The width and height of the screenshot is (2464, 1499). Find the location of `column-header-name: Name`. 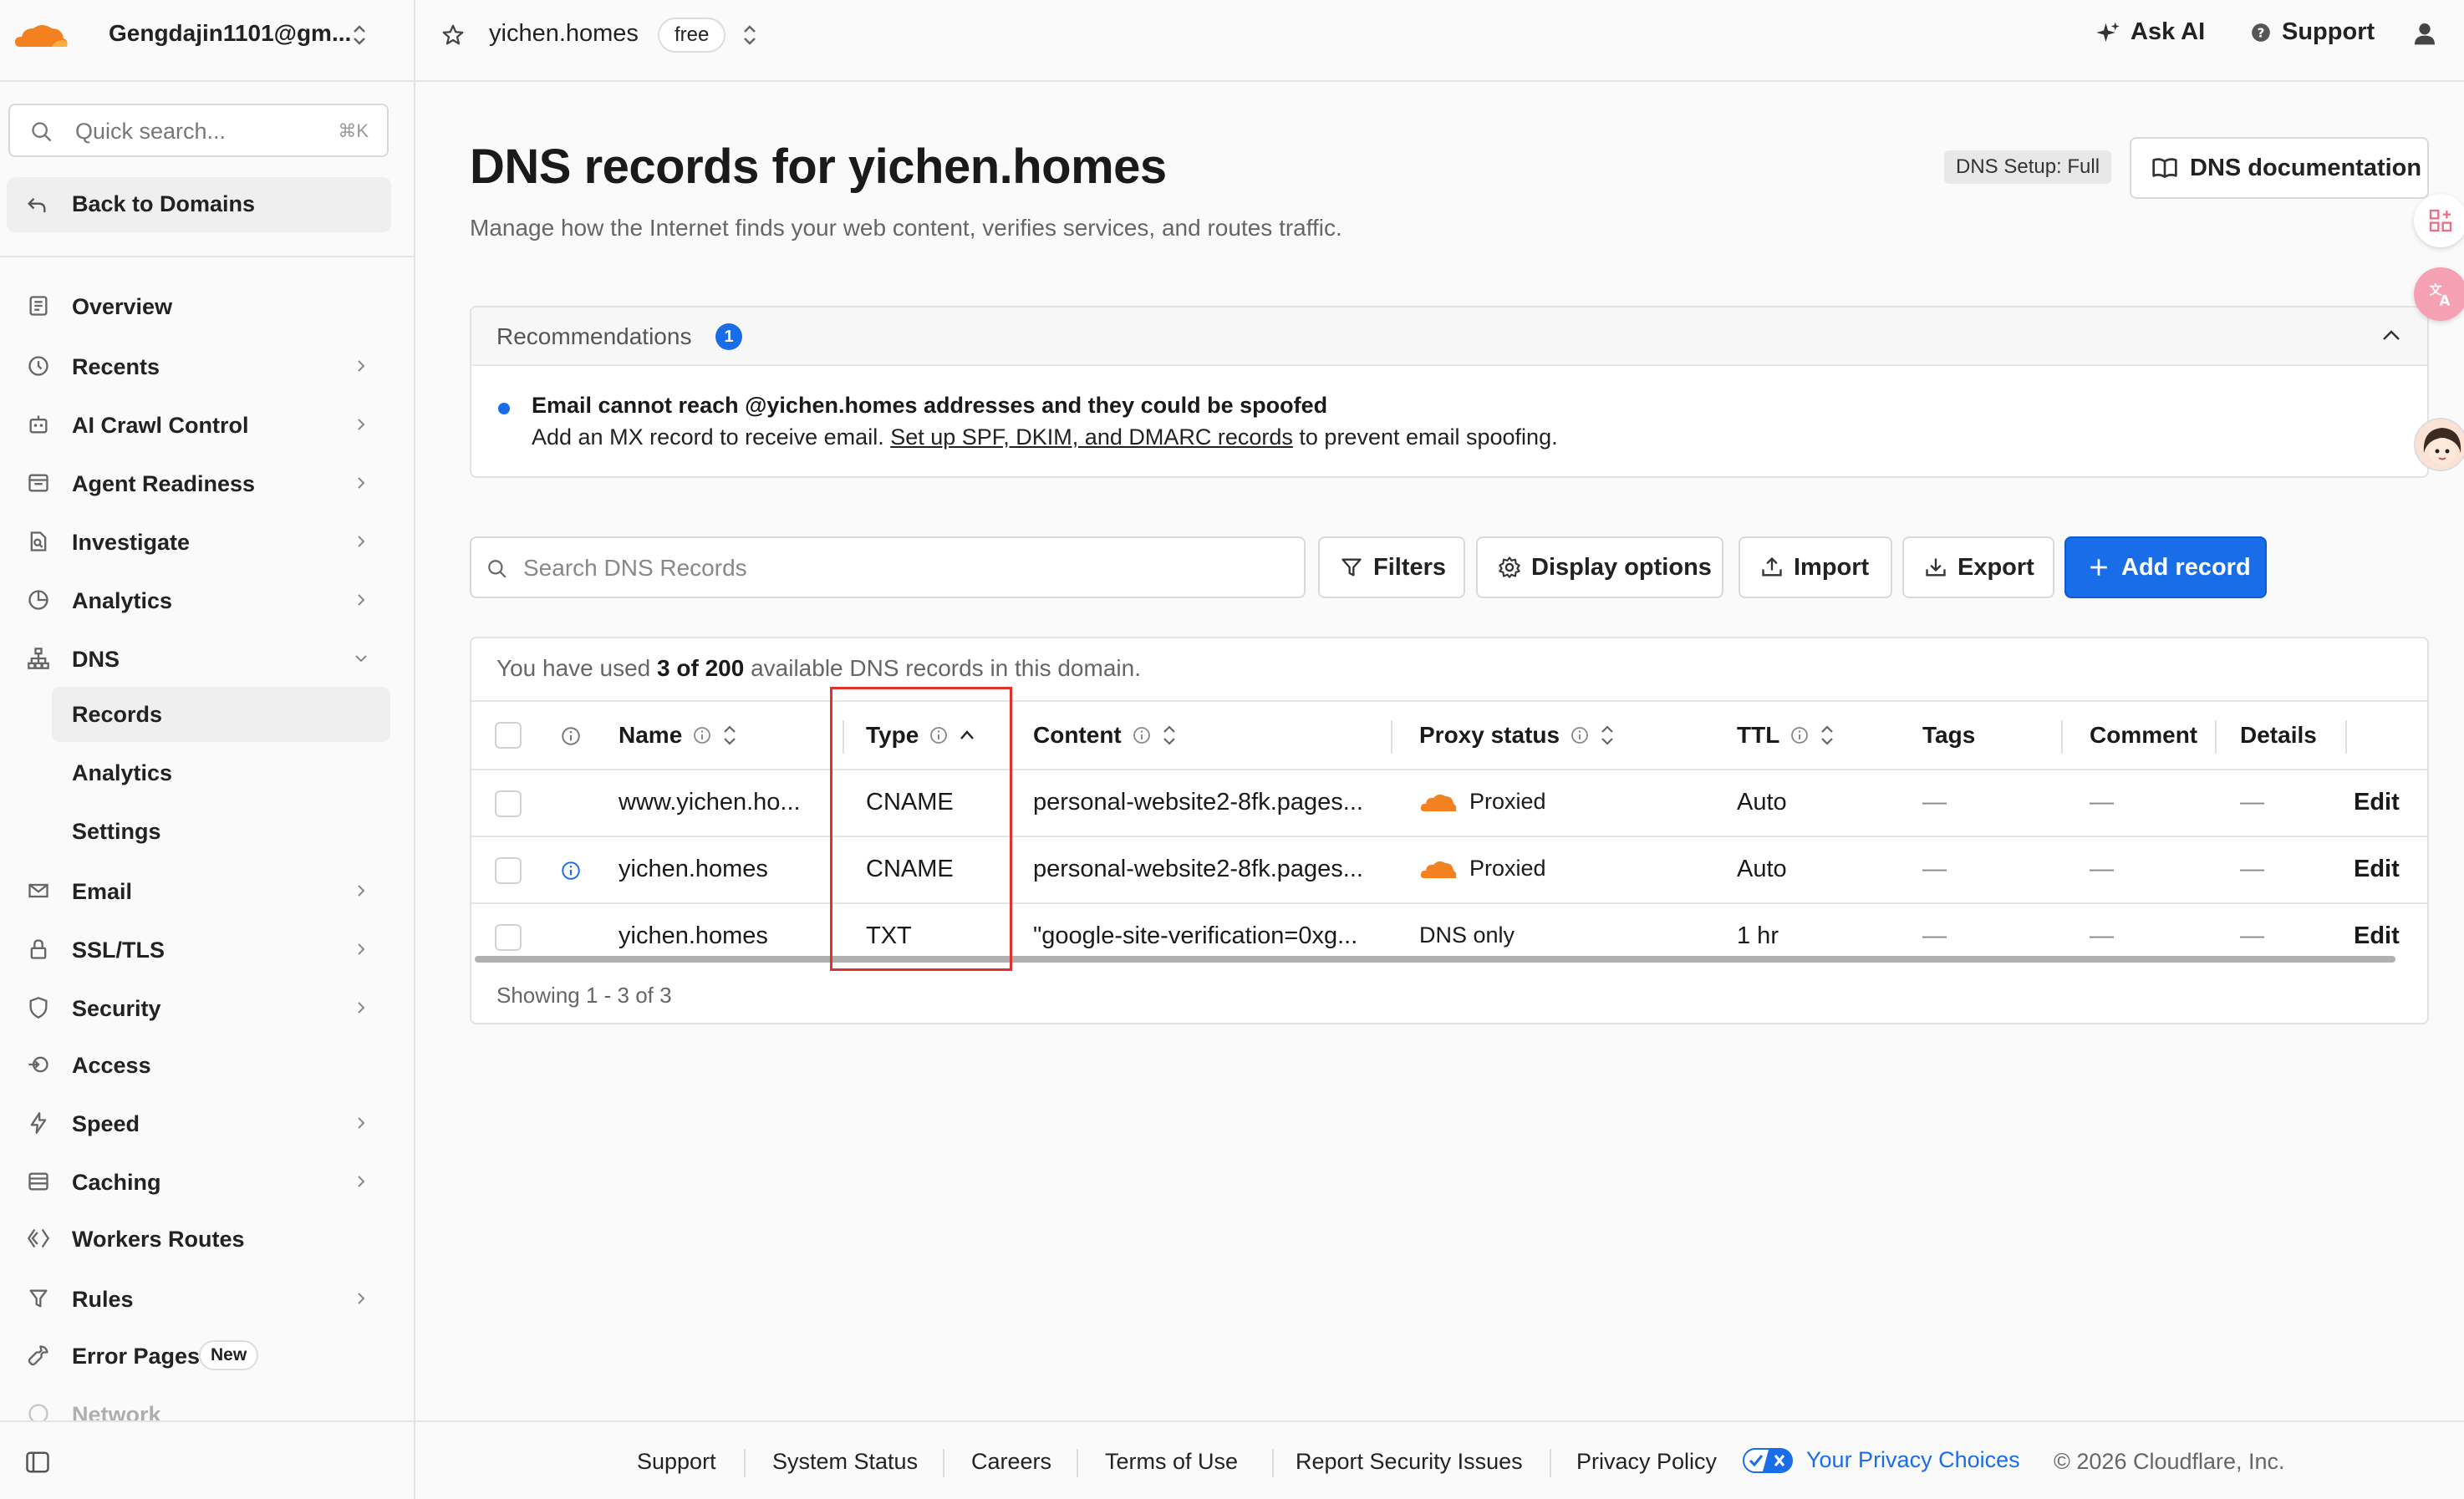

column-header-name: Name is located at coordinates (678, 735).